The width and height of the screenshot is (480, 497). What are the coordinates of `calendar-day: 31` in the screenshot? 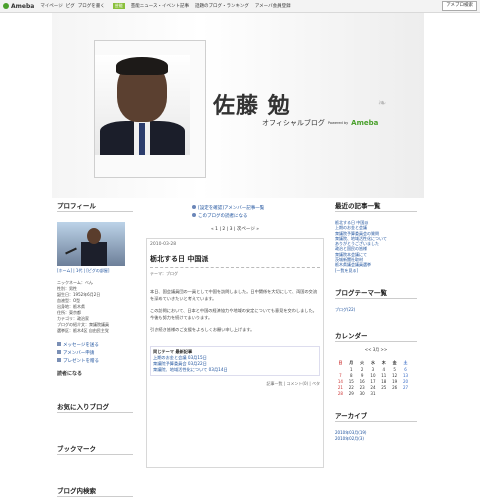 It's located at (373, 393).